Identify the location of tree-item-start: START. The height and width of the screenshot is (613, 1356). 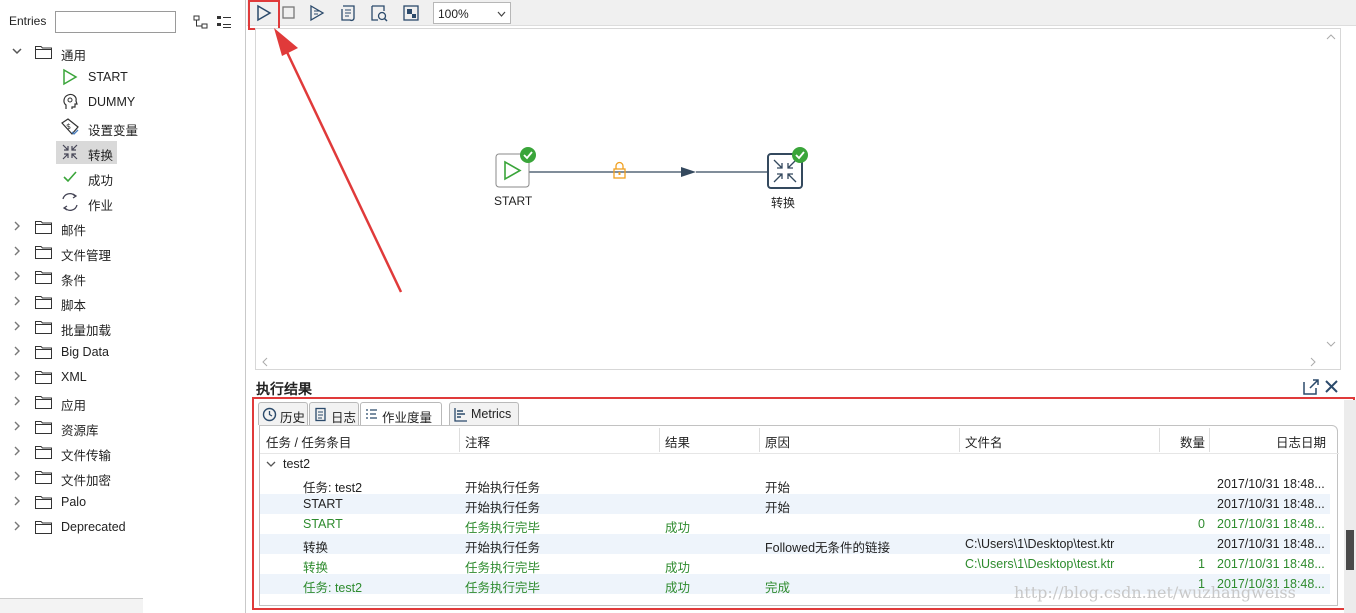
(123, 77).